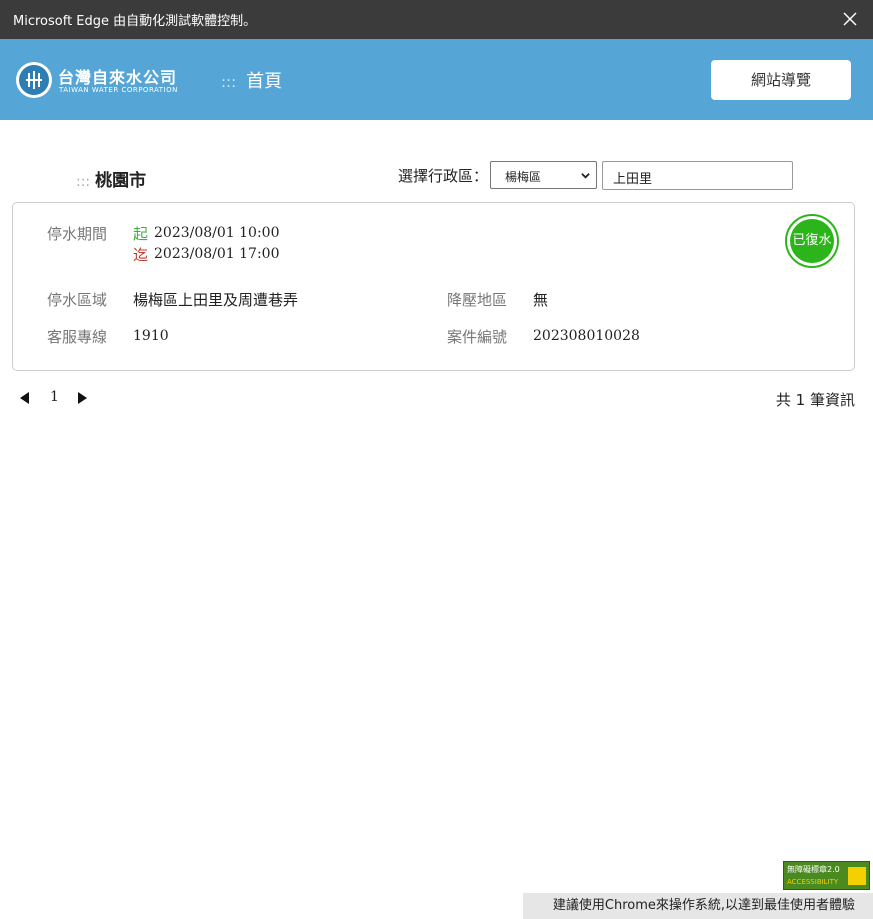  I want to click on city-dots: :::, so click(83, 182).